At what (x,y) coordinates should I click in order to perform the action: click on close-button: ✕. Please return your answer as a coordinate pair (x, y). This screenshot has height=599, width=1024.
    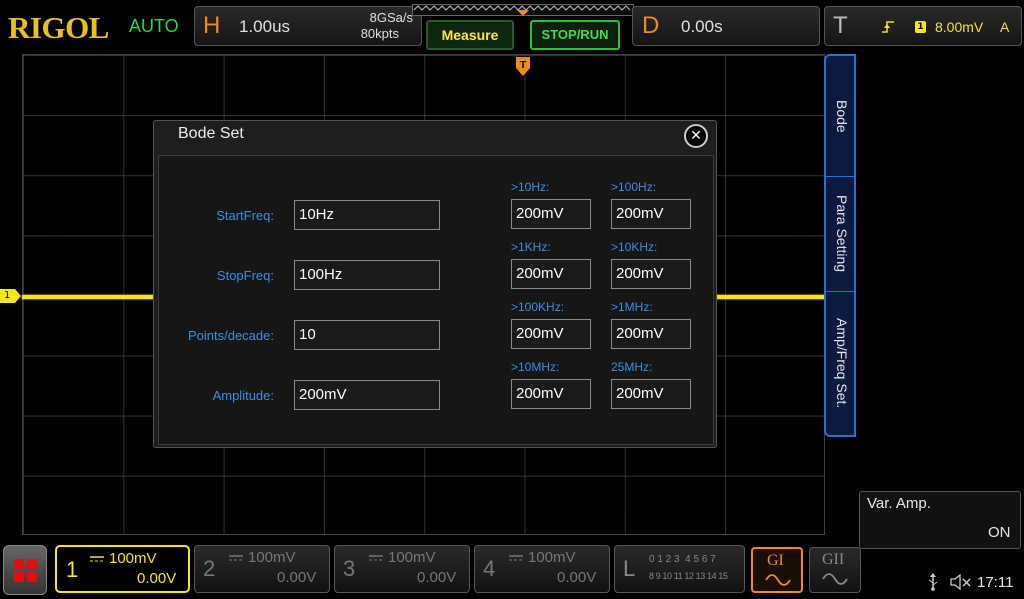
    Looking at the image, I should click on (696, 136).